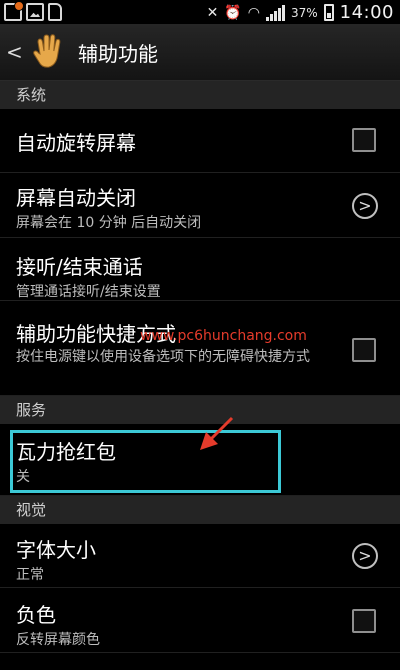 This screenshot has height=670, width=400. Describe the element at coordinates (145, 461) in the screenshot. I see `highlight-box` at that location.